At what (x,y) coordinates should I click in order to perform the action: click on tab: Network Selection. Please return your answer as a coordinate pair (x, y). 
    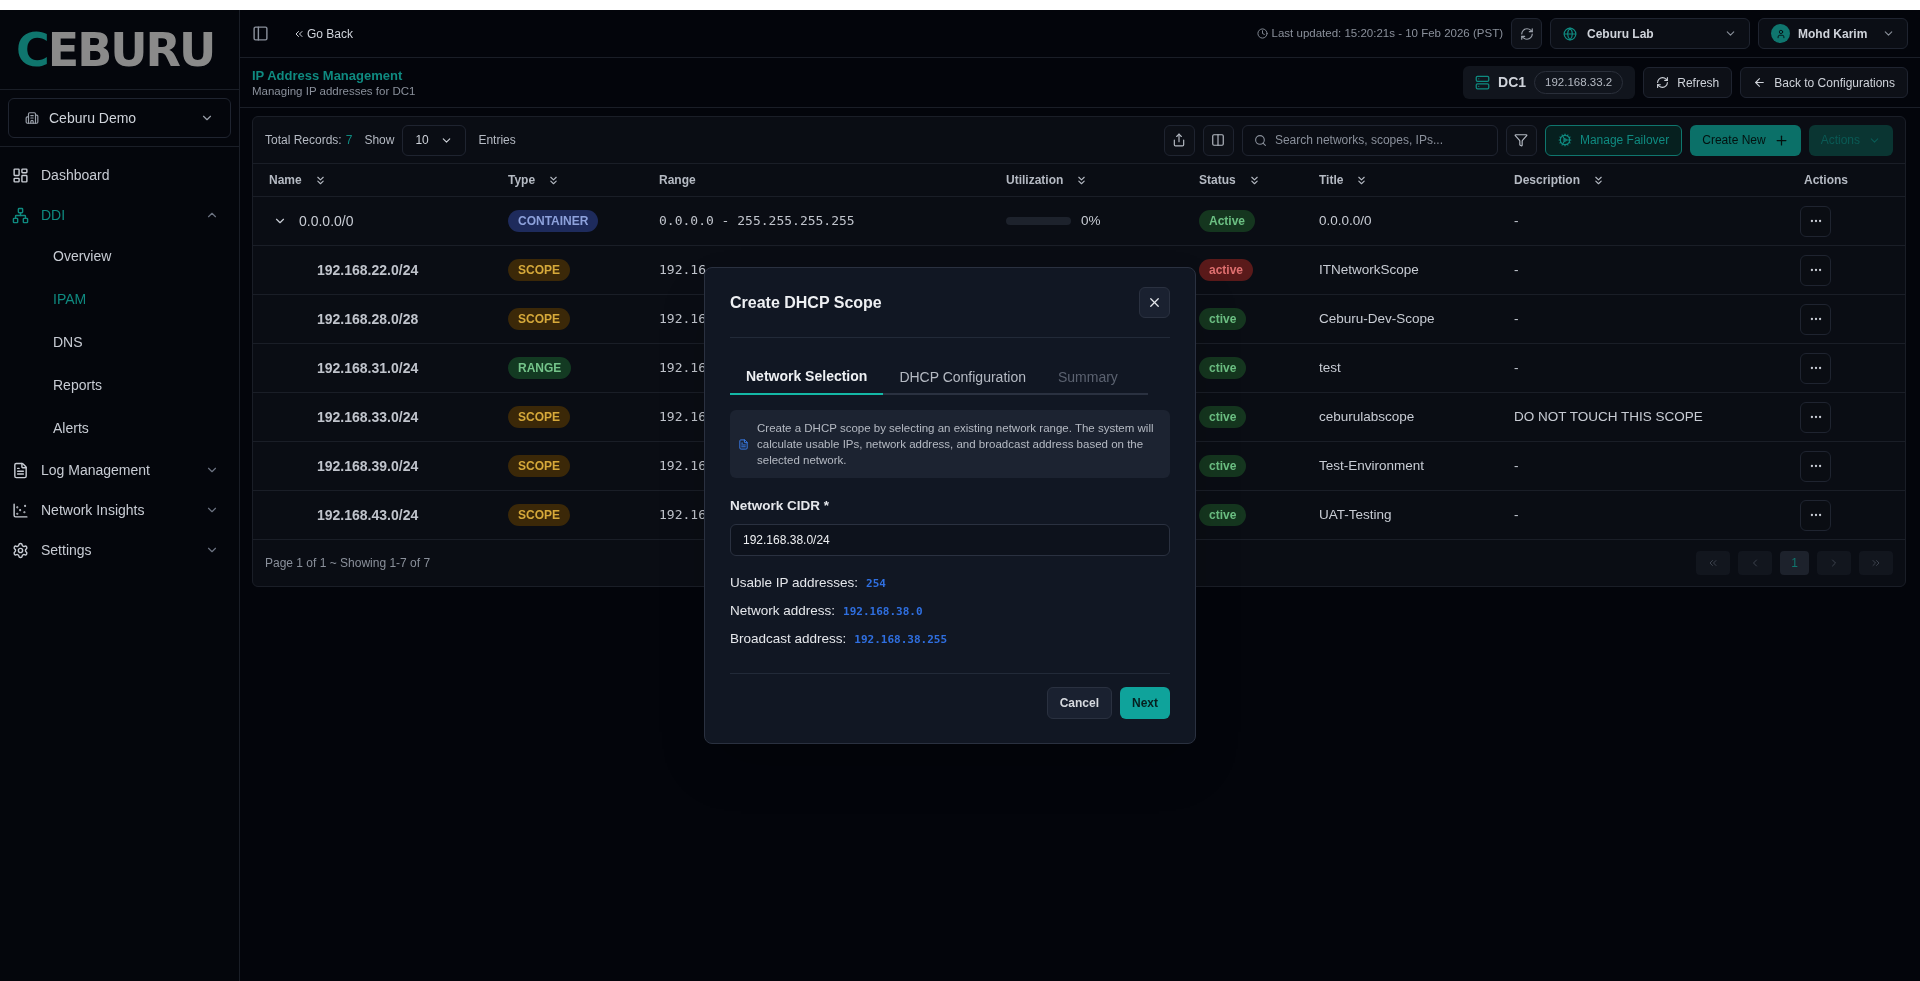
    Looking at the image, I should click on (807, 377).